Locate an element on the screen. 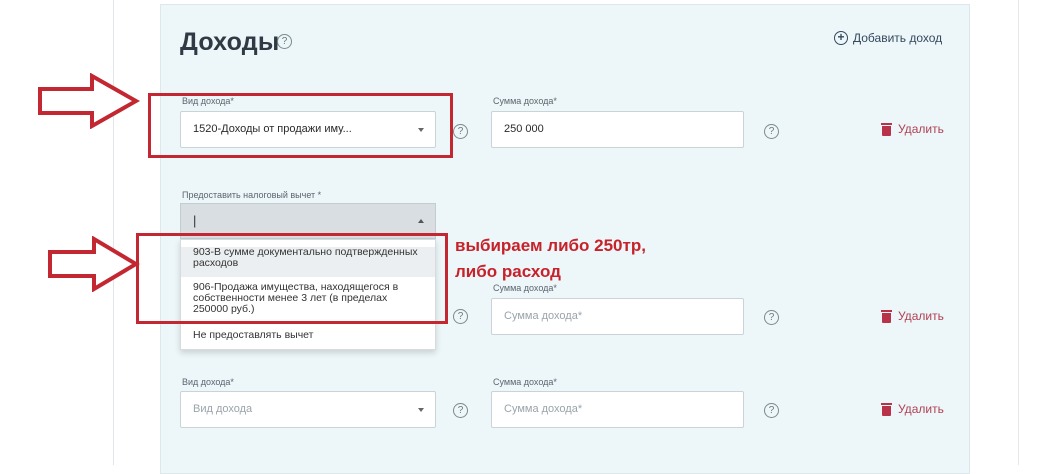 The height and width of the screenshot is (474, 1058). plus-circle-icon: + is located at coordinates (841, 38).